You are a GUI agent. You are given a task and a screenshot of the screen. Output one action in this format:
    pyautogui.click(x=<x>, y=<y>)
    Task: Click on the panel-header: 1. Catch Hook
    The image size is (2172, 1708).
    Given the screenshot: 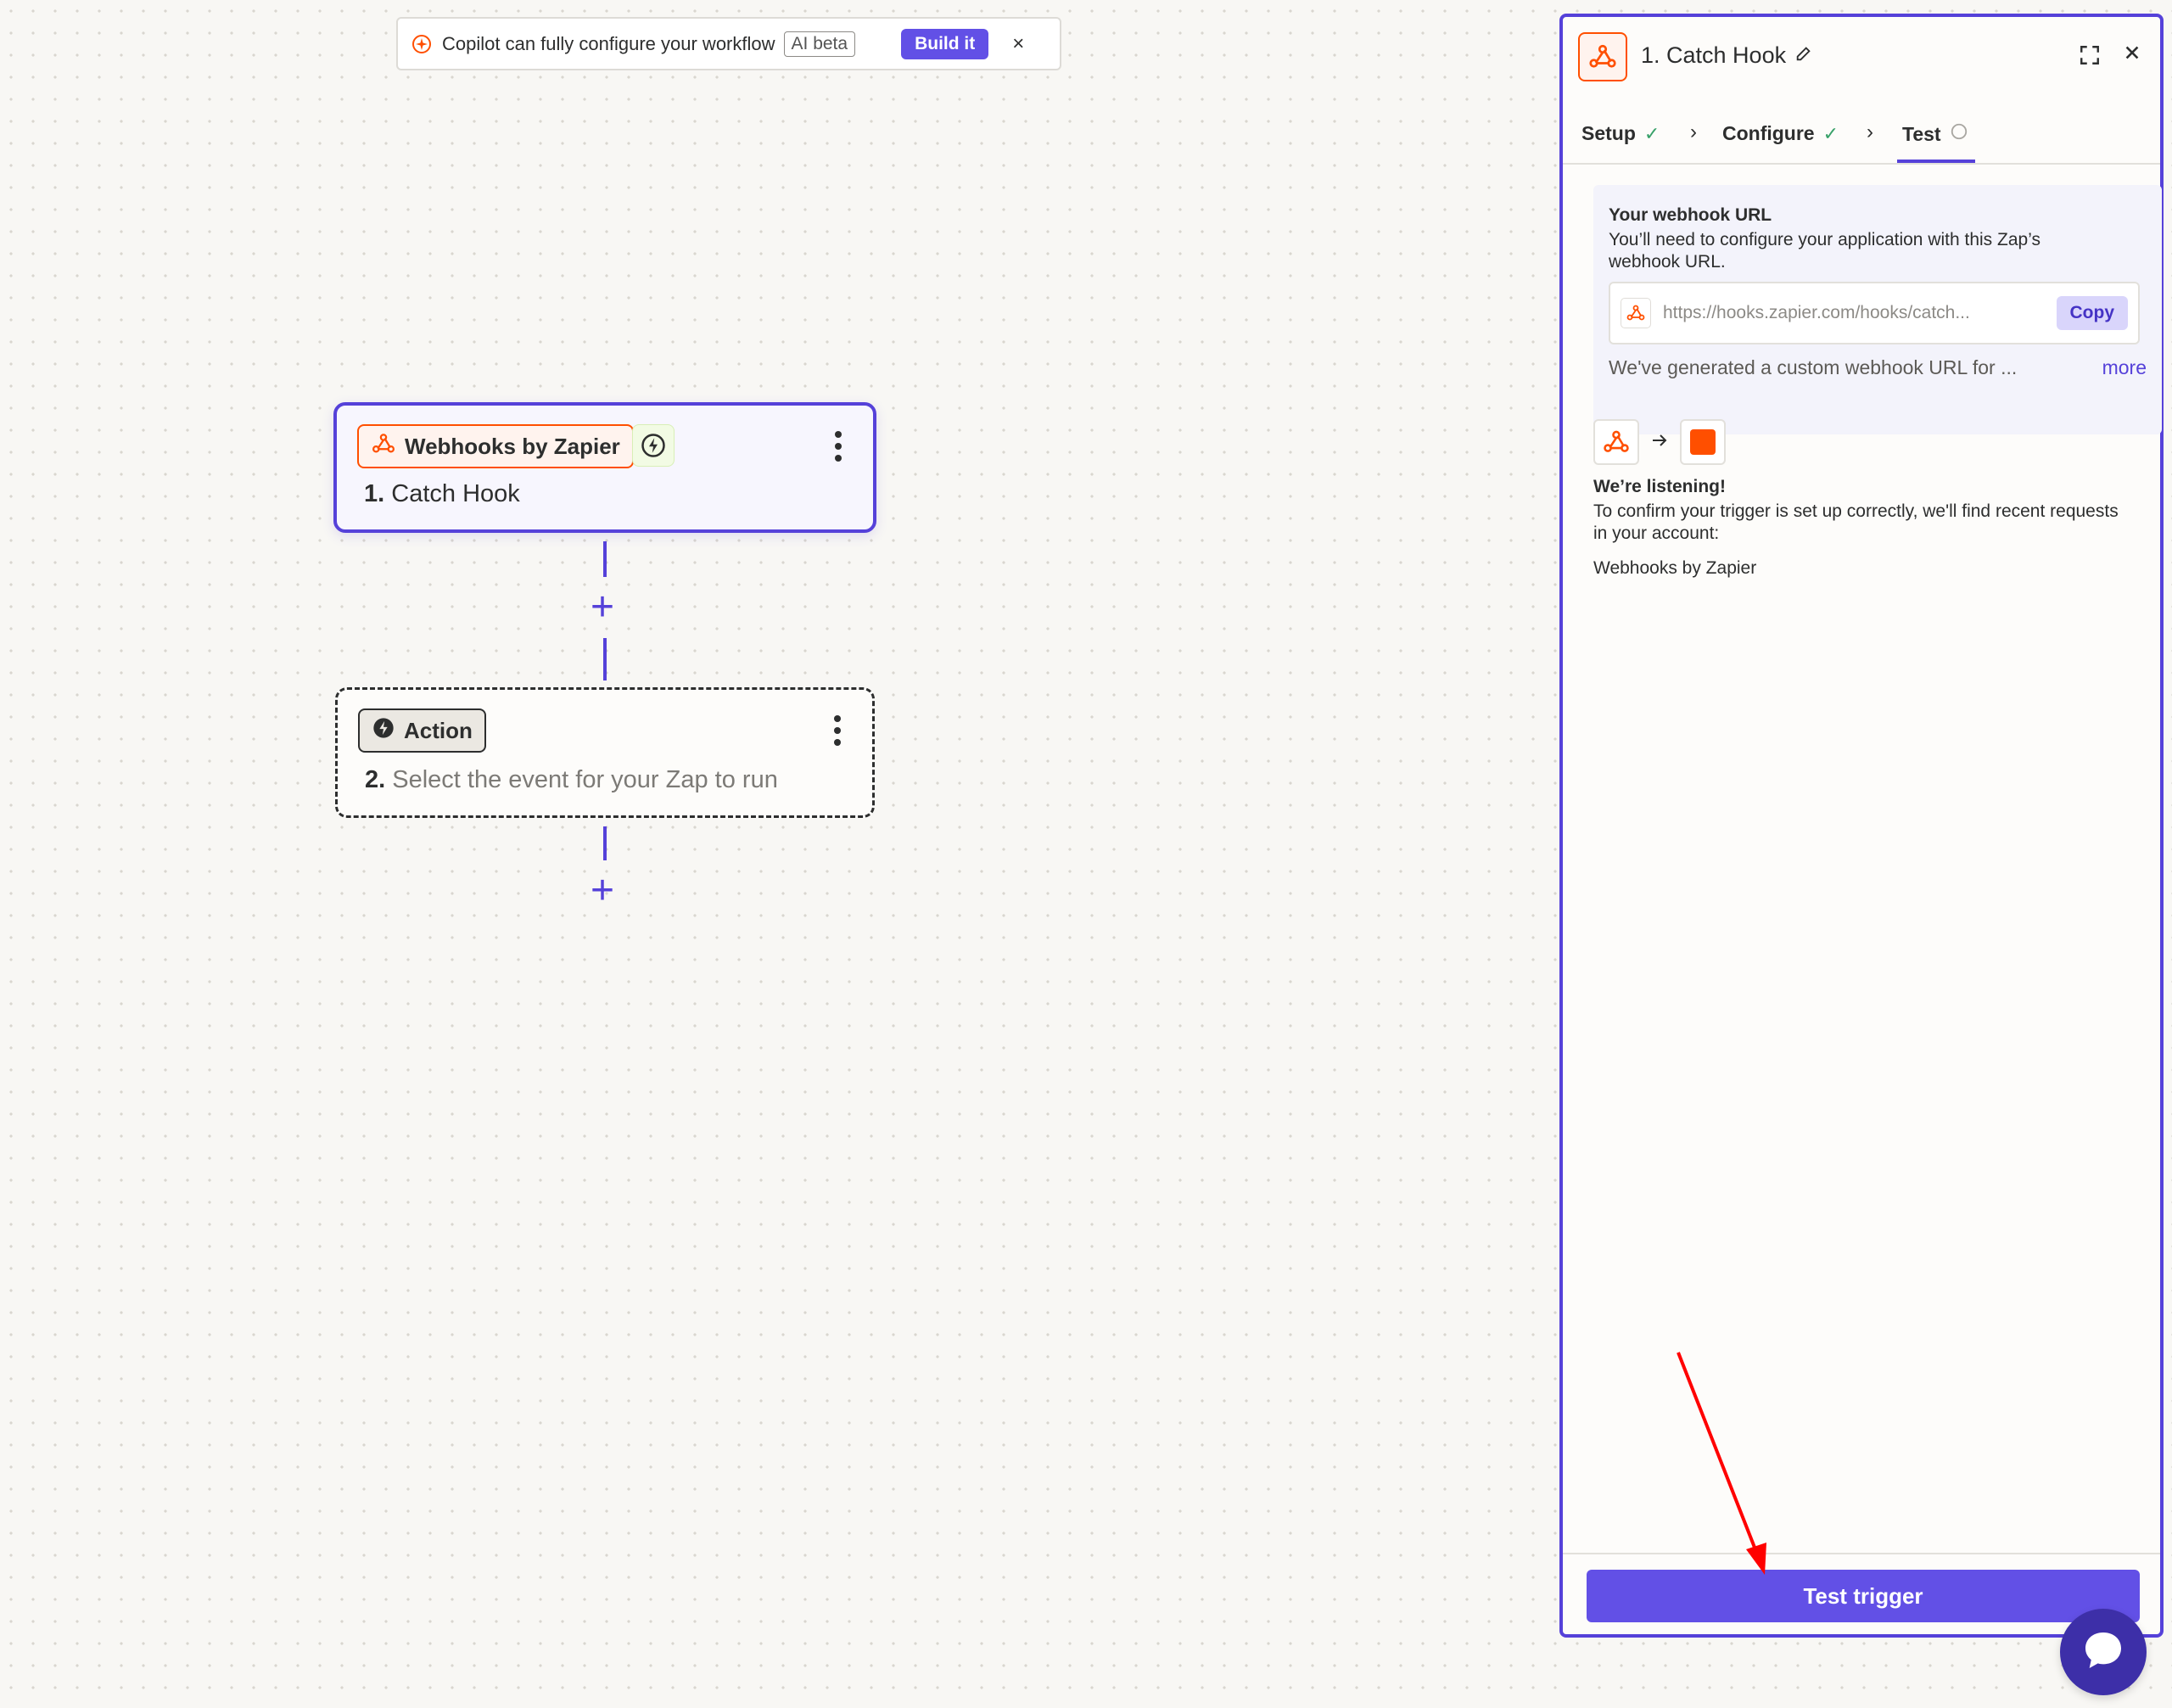 What is the action you would take?
    pyautogui.click(x=1861, y=55)
    